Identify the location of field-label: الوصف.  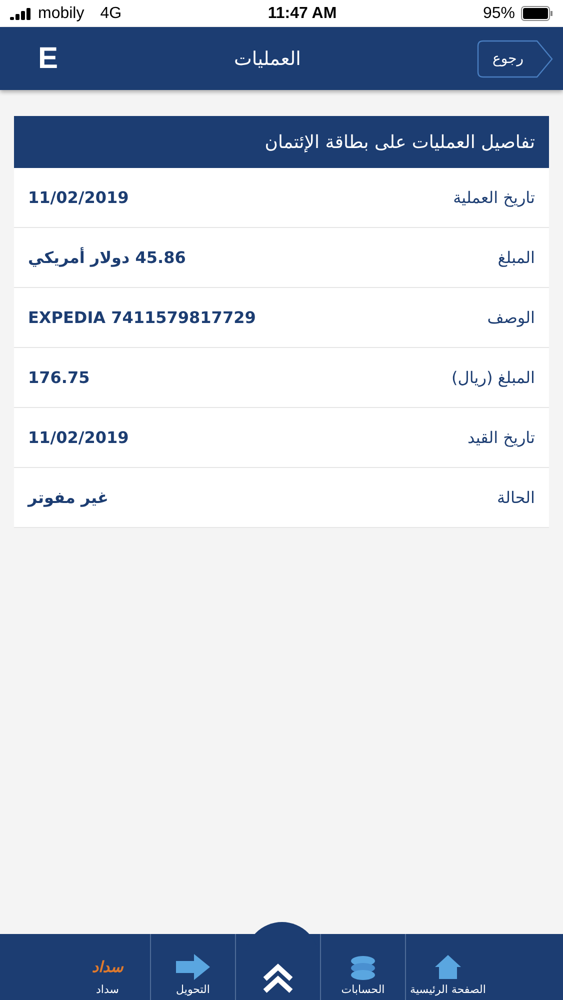
(511, 317).